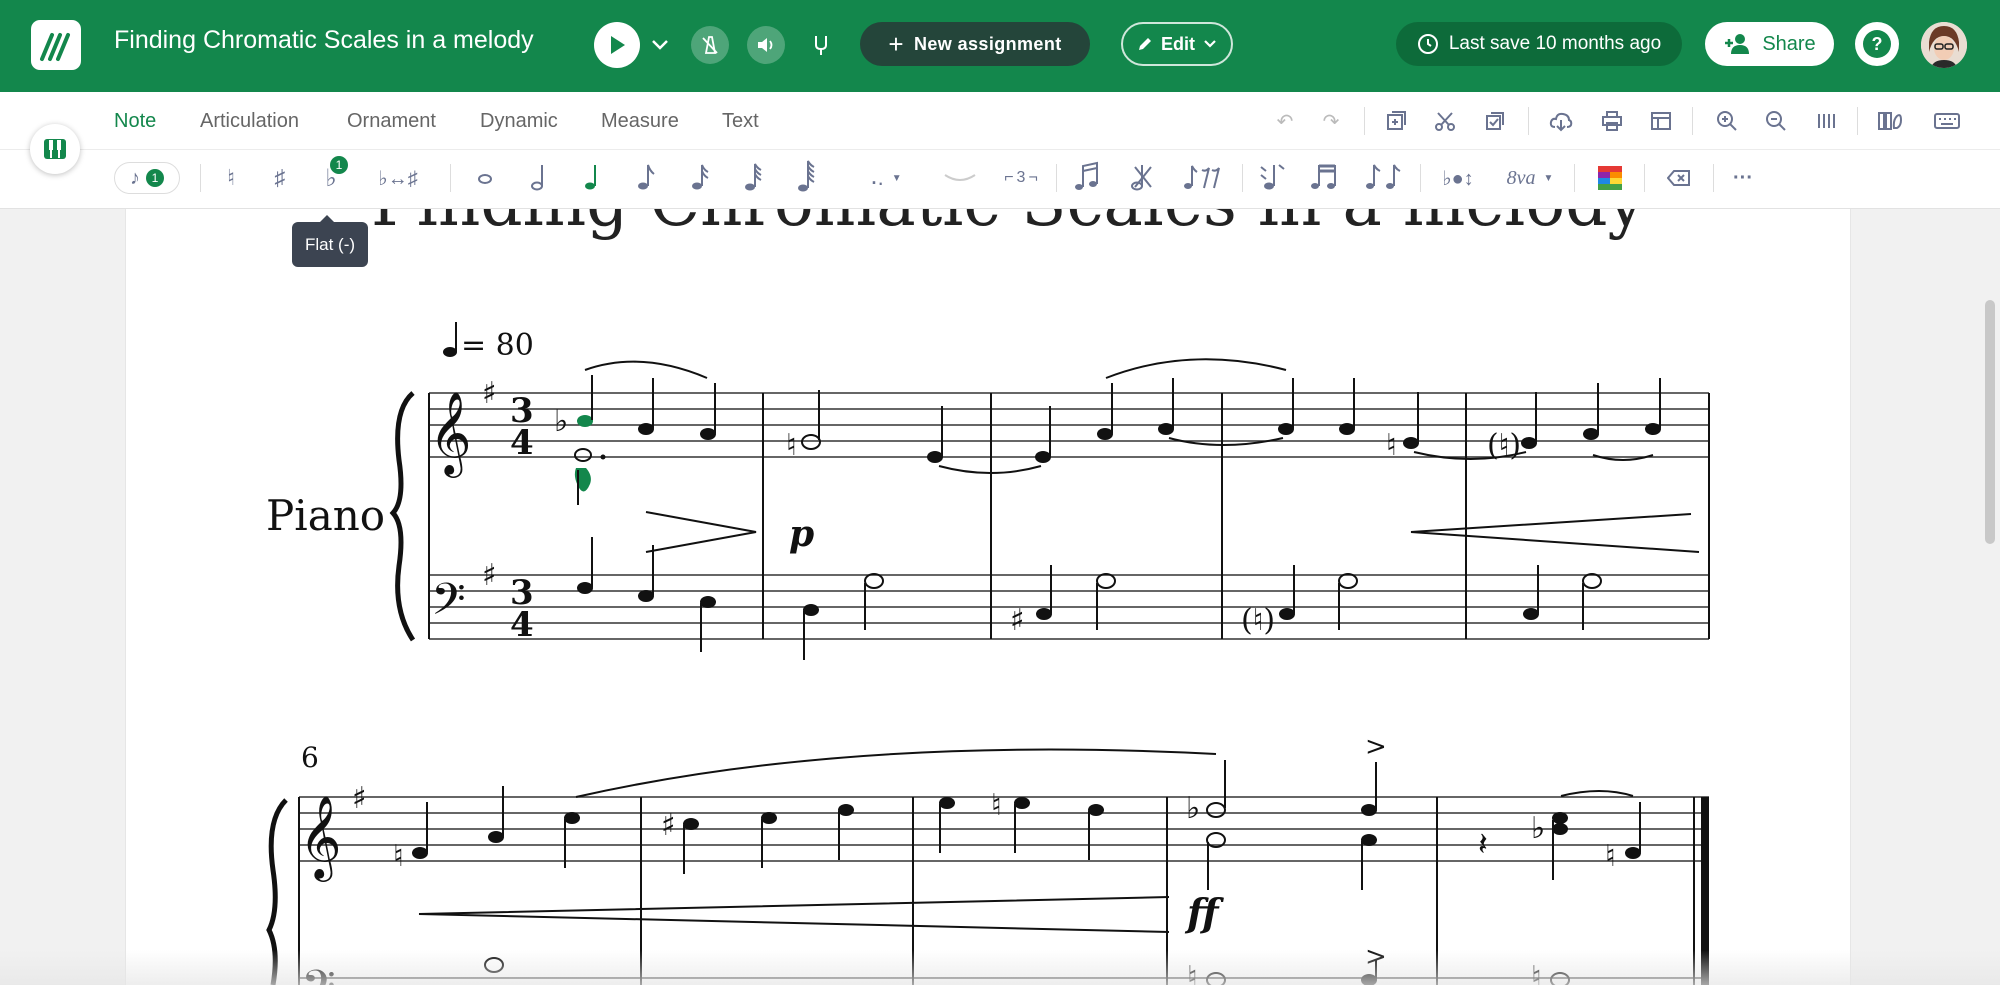 The height and width of the screenshot is (985, 2000). What do you see at coordinates (975, 44) in the screenshot?
I see `new-assignment-button: + New assignment` at bounding box center [975, 44].